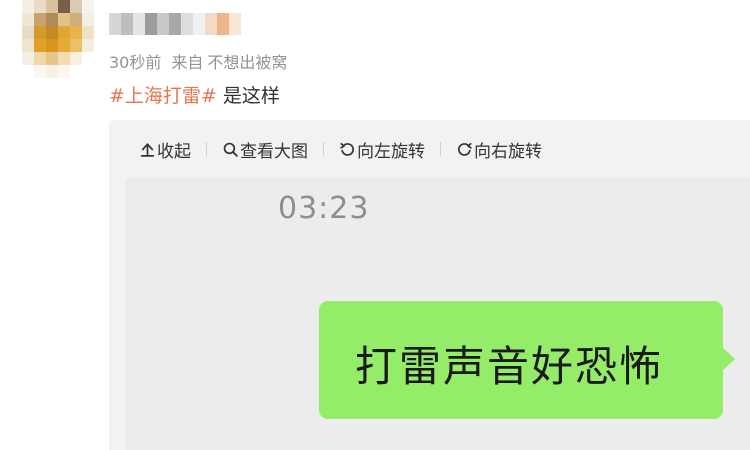 This screenshot has height=450, width=750. I want to click on source-client: 不想出被窝, so click(247, 62).